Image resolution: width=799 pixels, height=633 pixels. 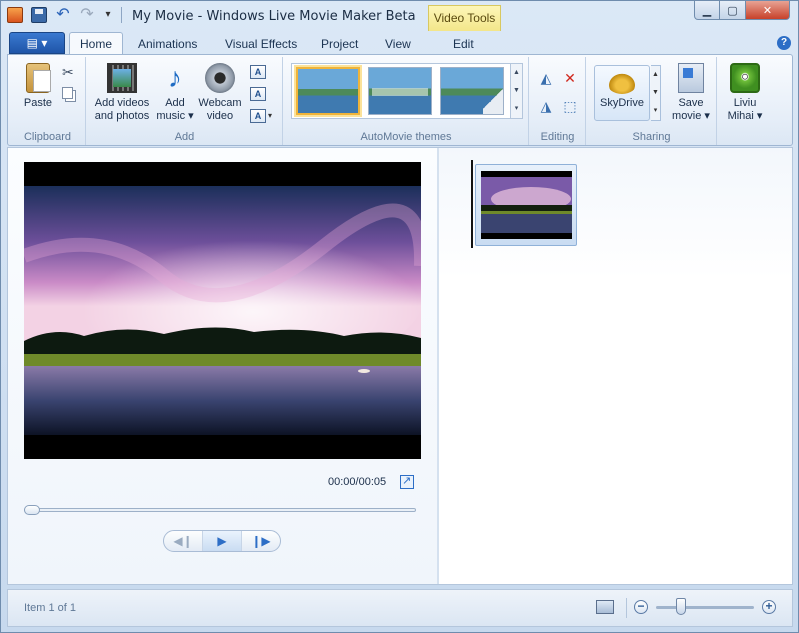 I want to click on help-icon: ?, so click(x=784, y=43).